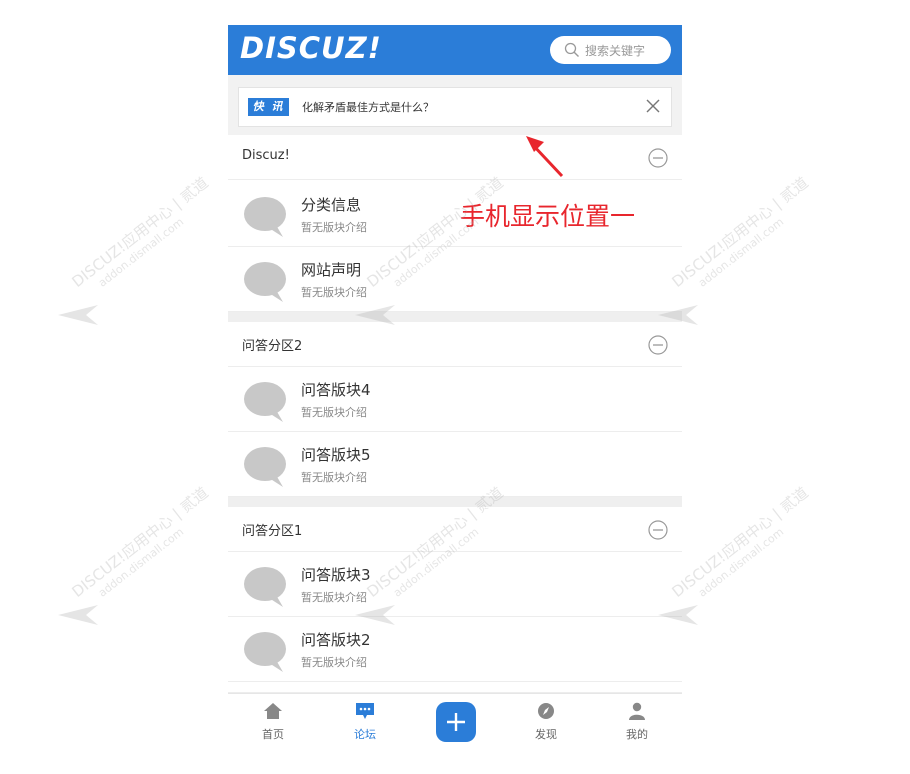  What do you see at coordinates (571, 49) in the screenshot?
I see `search-icon` at bounding box center [571, 49].